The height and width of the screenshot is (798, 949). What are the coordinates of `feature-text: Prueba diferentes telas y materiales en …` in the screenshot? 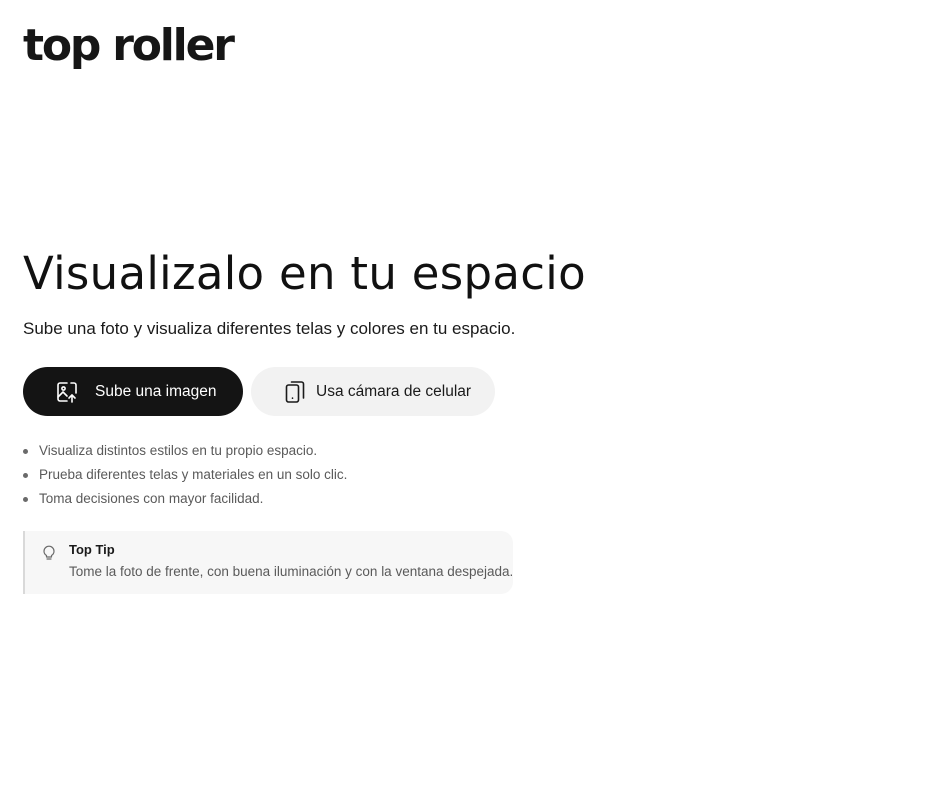 It's located at (193, 474).